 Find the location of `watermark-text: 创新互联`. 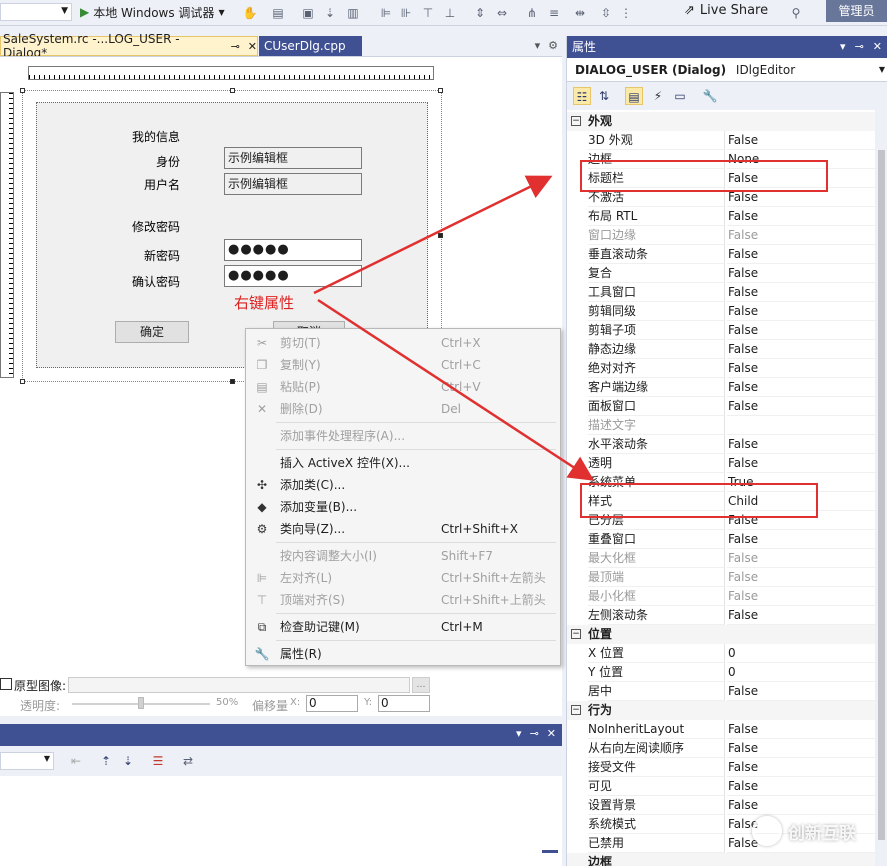

watermark-text: 创新互联 is located at coordinates (822, 833).